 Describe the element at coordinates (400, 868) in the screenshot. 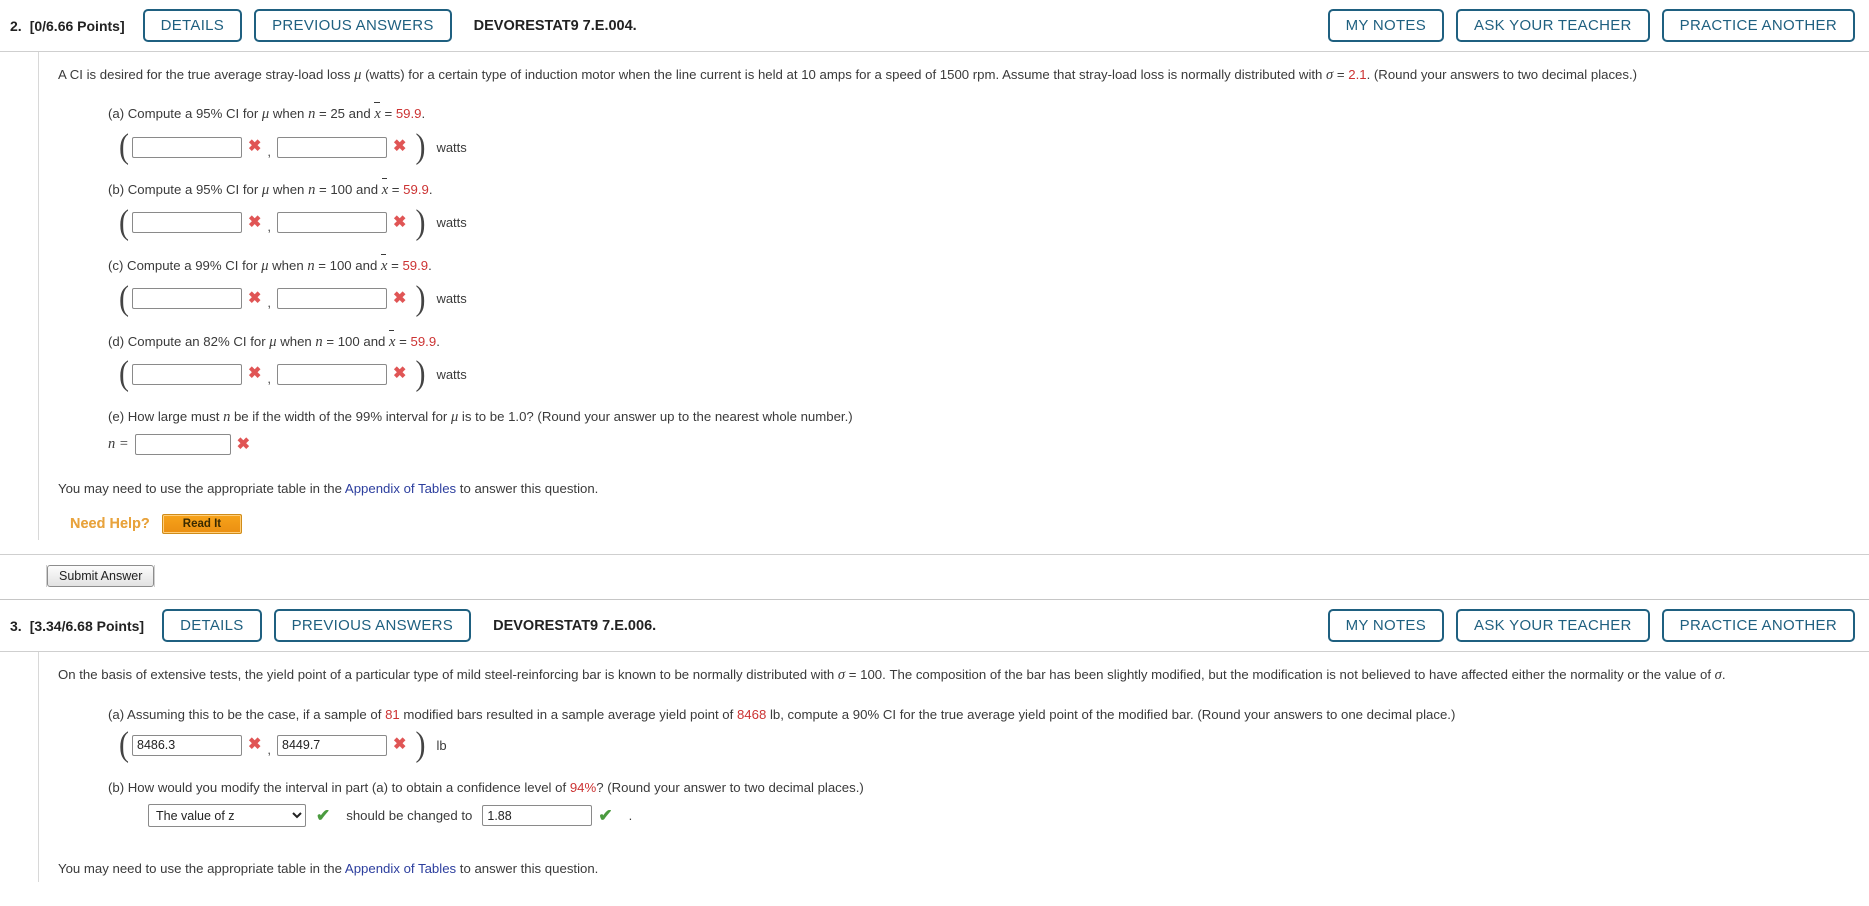

I see `appendix-of-tables-link-q3: Appendix of Tables` at that location.